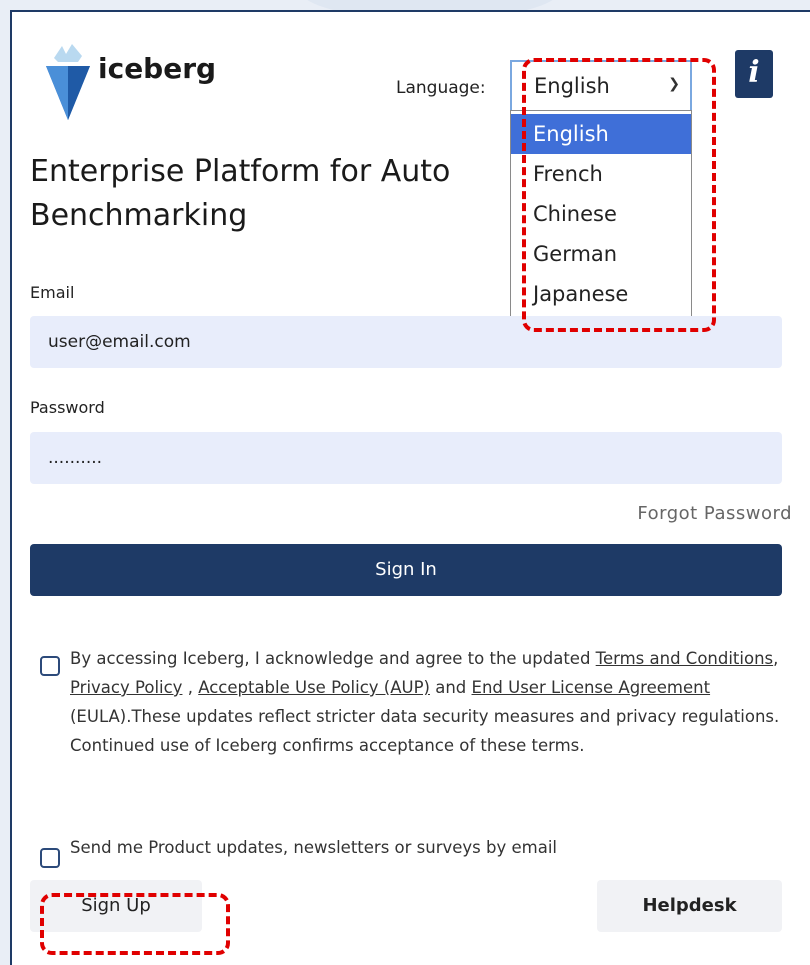 Image resolution: width=810 pixels, height=965 pixels. Describe the element at coordinates (441, 88) in the screenshot. I see `language-label: Language:` at that location.